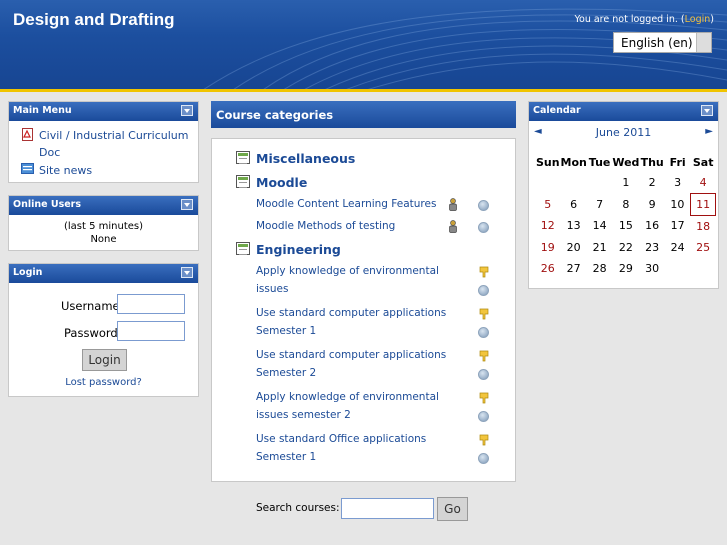  I want to click on calendar-day: 24, so click(678, 248).